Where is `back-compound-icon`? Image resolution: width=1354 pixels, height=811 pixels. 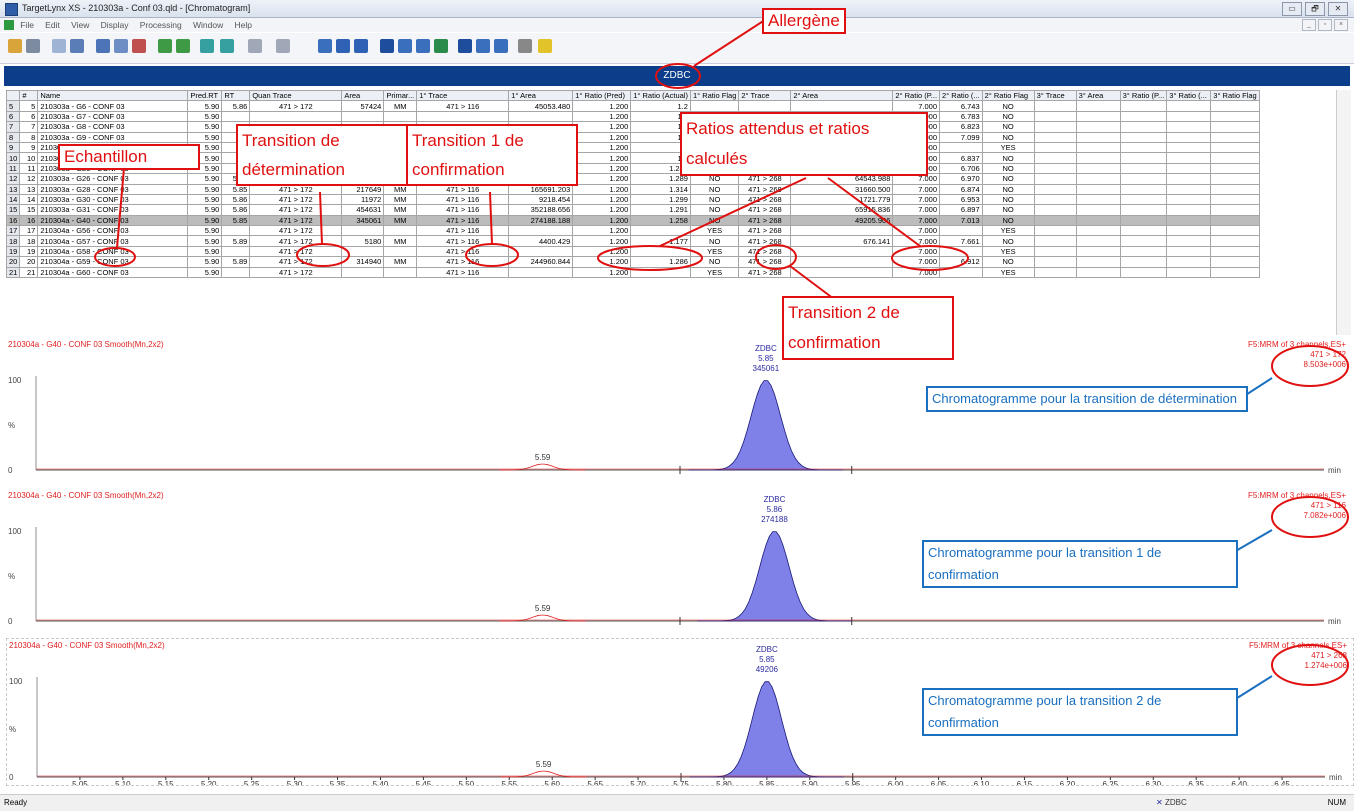
back-compound-icon is located at coordinates (207, 46).